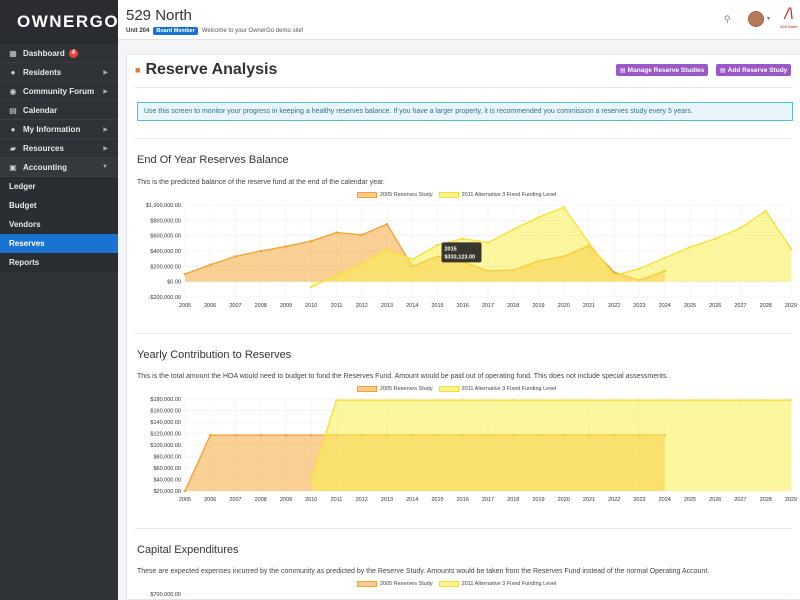  I want to click on manage-label: Manage Reserve Studies, so click(666, 70).